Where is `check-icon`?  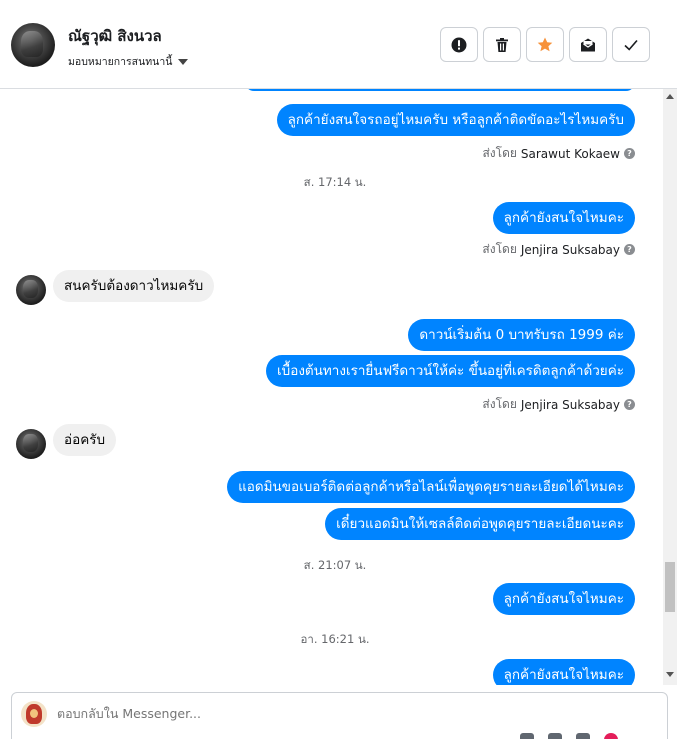 check-icon is located at coordinates (631, 45).